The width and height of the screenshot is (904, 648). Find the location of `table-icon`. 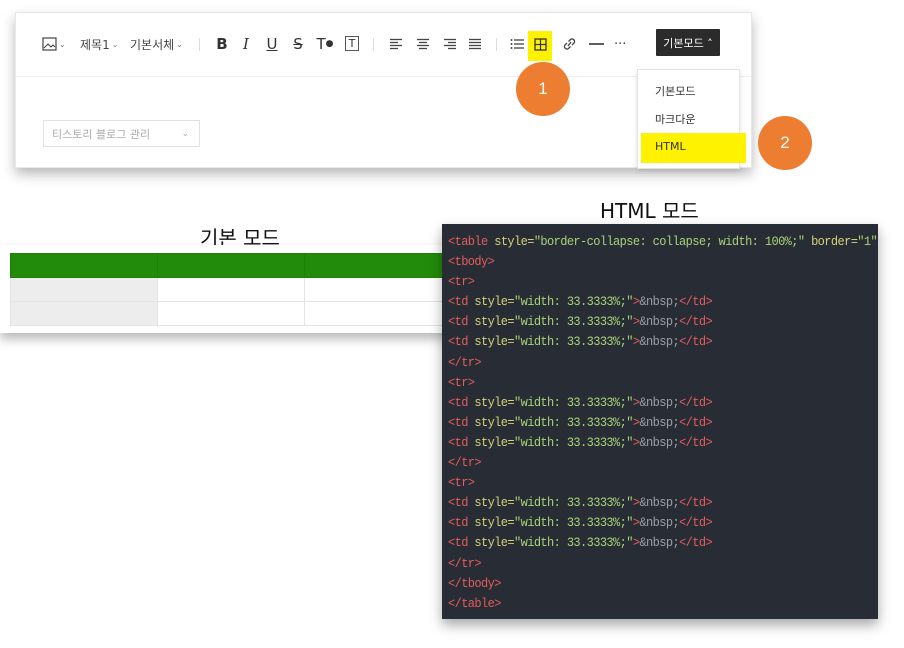

table-icon is located at coordinates (540, 44).